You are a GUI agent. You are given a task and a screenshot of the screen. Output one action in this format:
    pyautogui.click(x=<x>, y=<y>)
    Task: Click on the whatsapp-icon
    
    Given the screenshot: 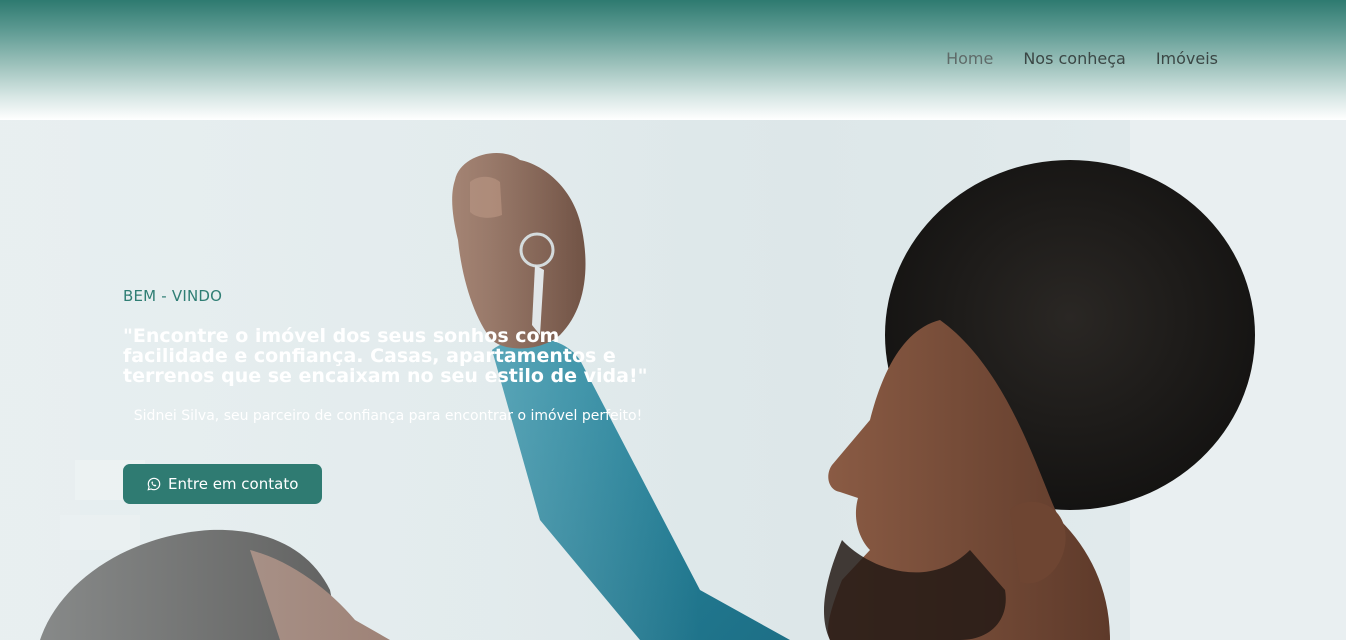 What is the action you would take?
    pyautogui.click(x=154, y=484)
    